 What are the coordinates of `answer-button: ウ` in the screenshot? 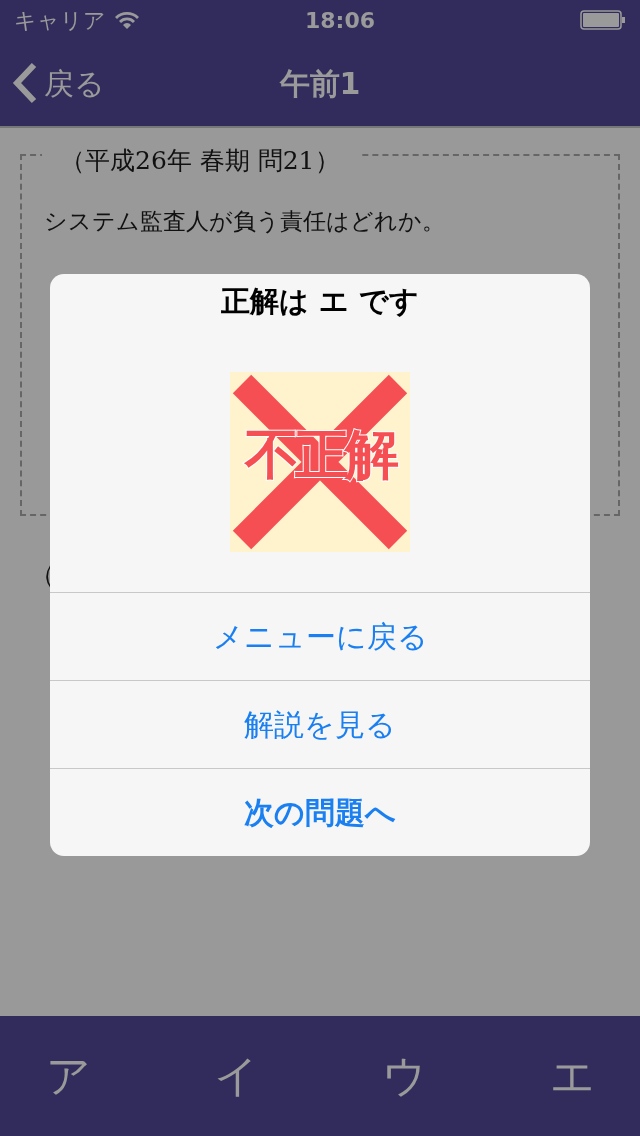 It's located at (404, 1076).